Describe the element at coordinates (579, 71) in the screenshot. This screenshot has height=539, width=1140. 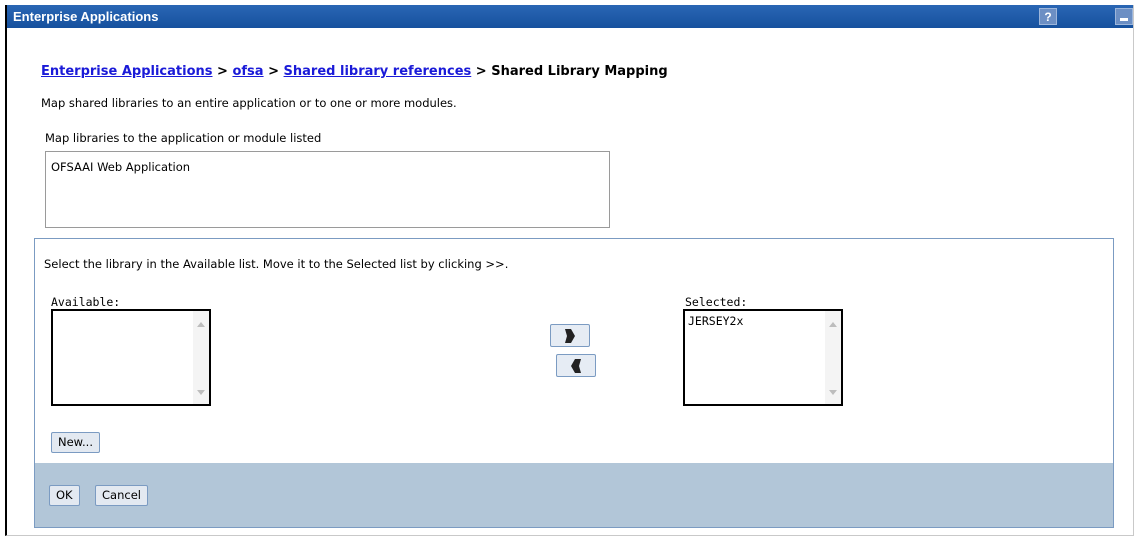
I see `breadcrumb-current: Shared Library Mapping` at that location.